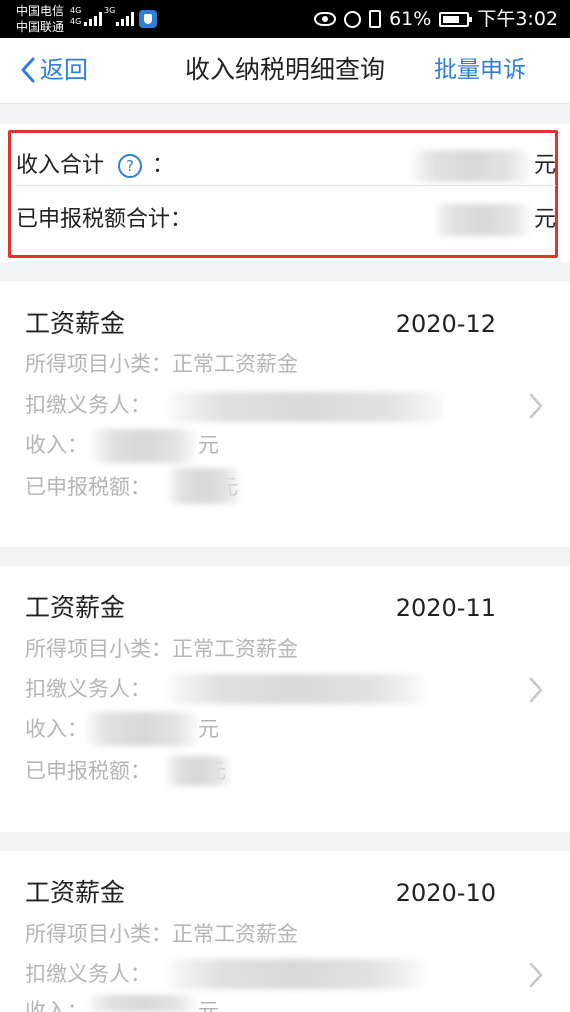 Image resolution: width=570 pixels, height=1012 pixels. What do you see at coordinates (445, 893) in the screenshot?
I see `record-period: 2020-10` at bounding box center [445, 893].